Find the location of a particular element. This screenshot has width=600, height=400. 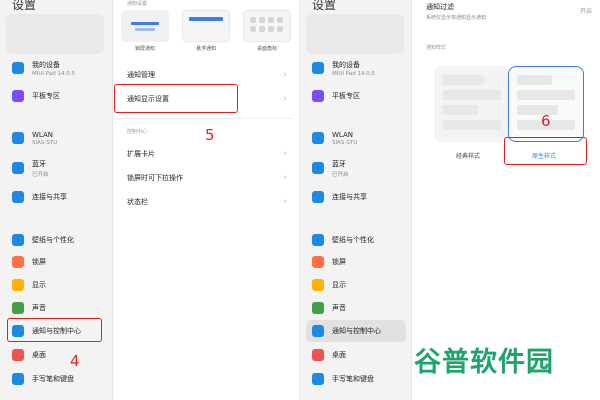

thumb-badge-label: 桌面角标 is located at coordinates (266, 49).